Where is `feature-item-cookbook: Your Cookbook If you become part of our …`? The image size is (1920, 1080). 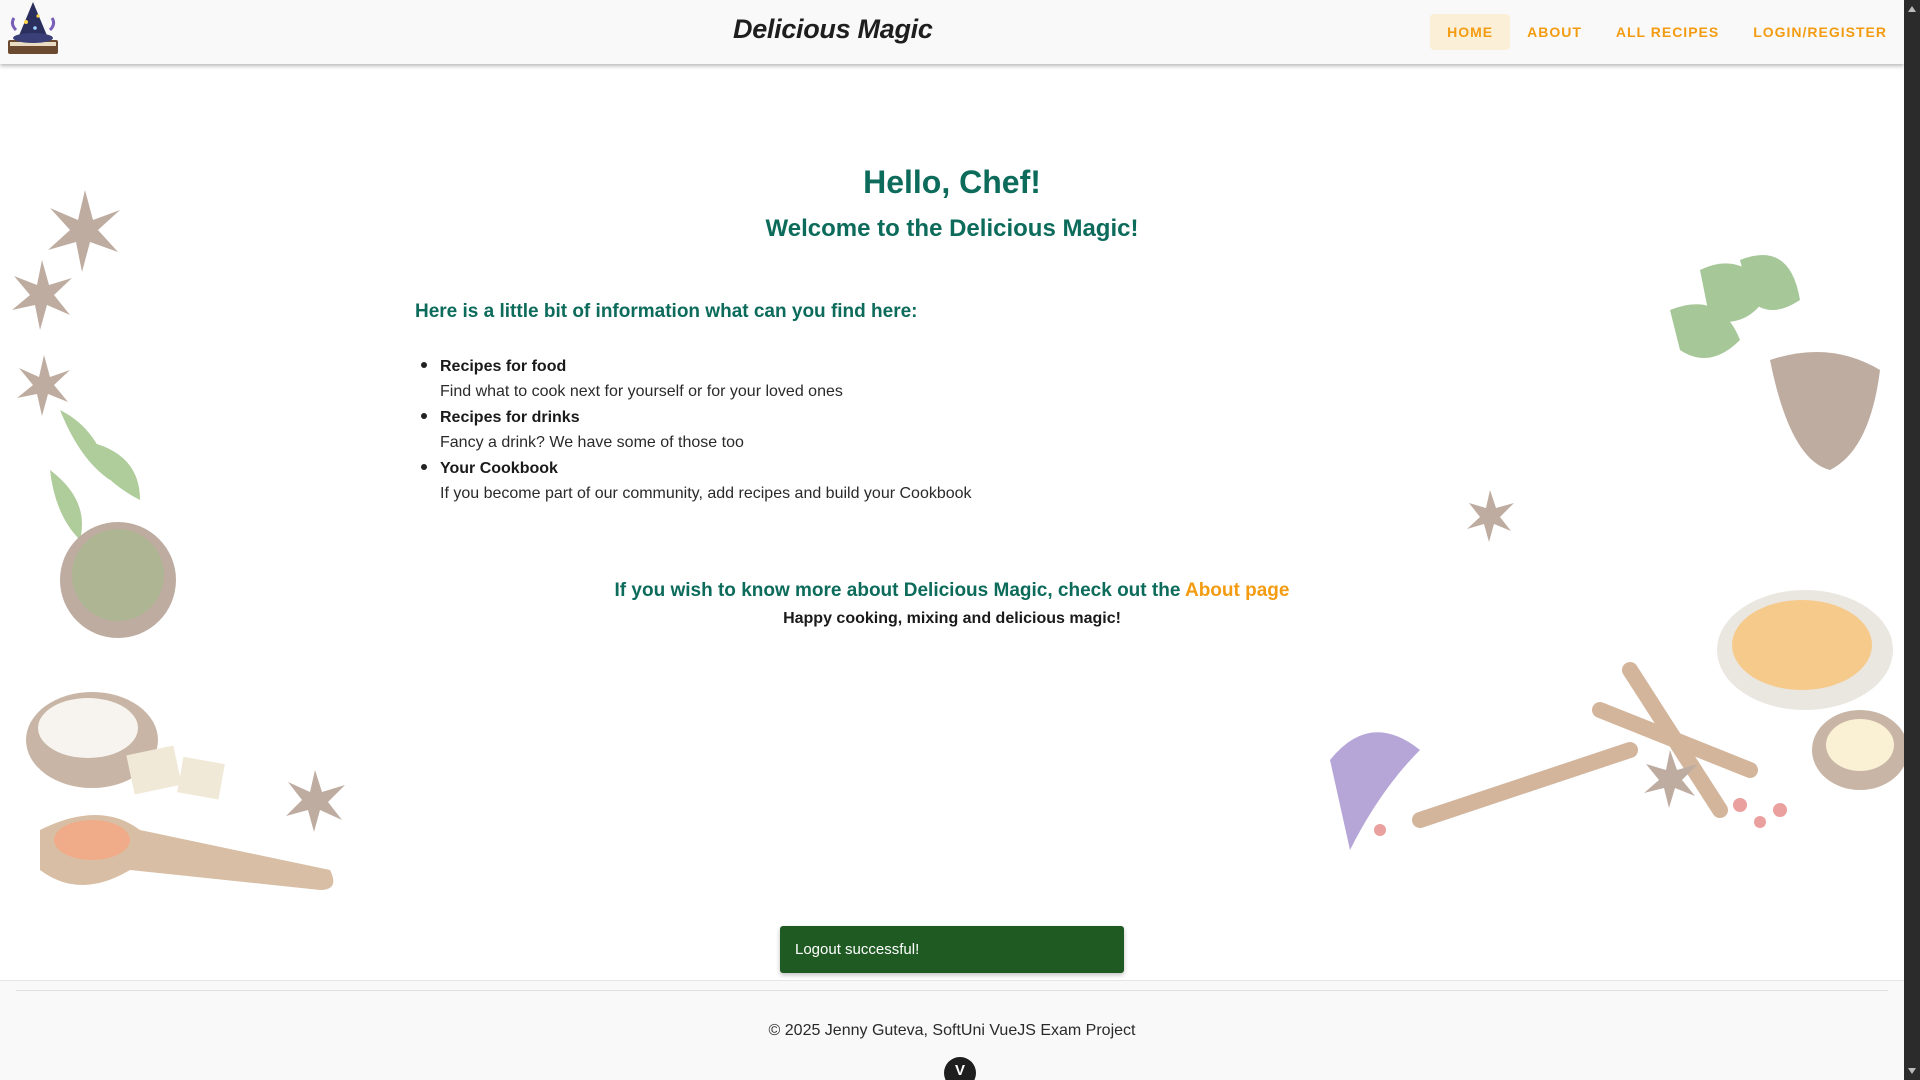 feature-item-cookbook: Your Cookbook If you become part of our … is located at coordinates (696, 481).